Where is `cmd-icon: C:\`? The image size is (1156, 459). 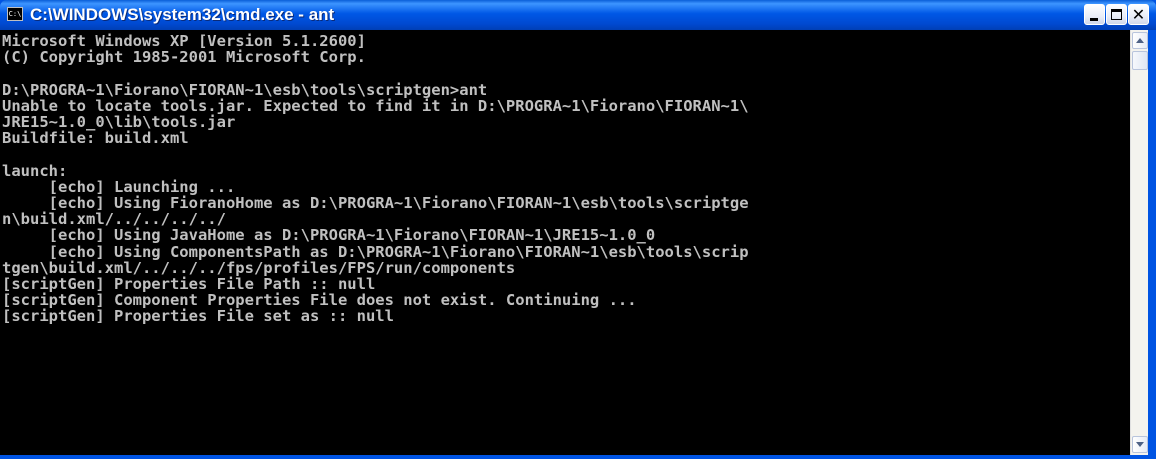 cmd-icon: C:\ is located at coordinates (15, 14).